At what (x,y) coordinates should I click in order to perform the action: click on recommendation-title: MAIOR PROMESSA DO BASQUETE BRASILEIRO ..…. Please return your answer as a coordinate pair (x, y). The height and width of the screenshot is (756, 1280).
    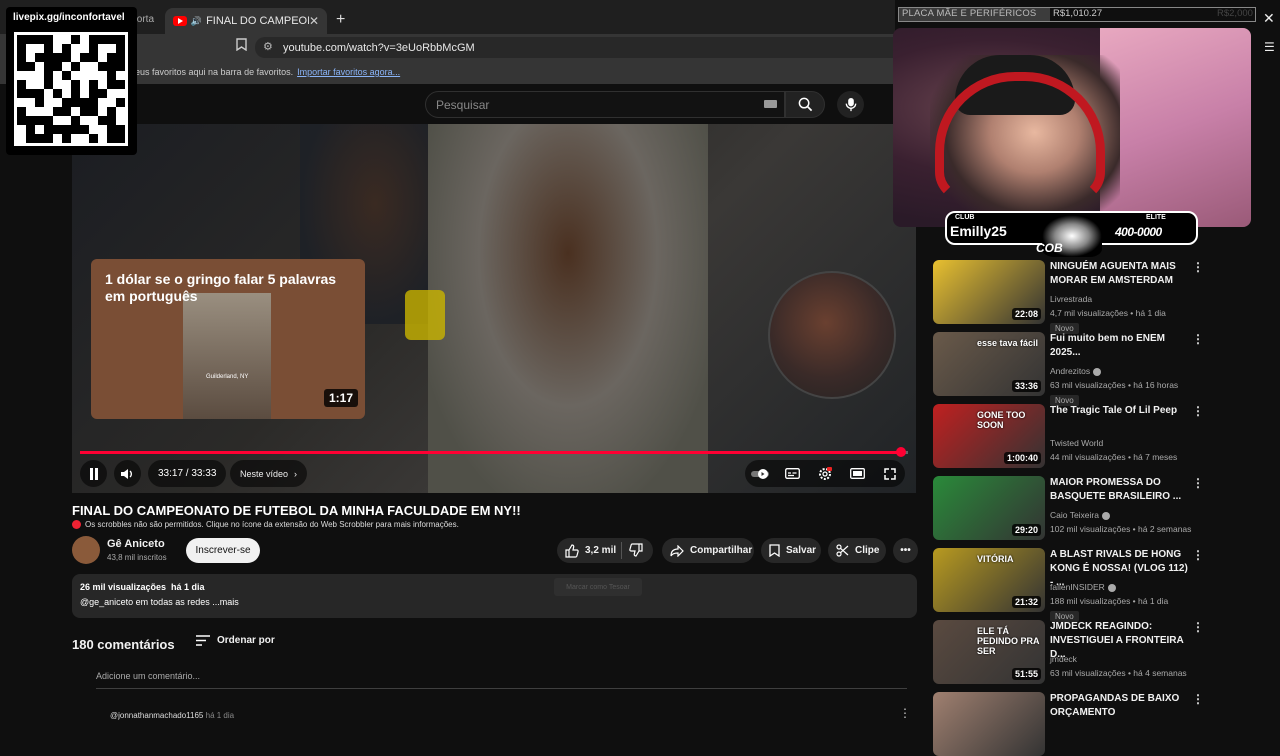
    Looking at the image, I should click on (1120, 490).